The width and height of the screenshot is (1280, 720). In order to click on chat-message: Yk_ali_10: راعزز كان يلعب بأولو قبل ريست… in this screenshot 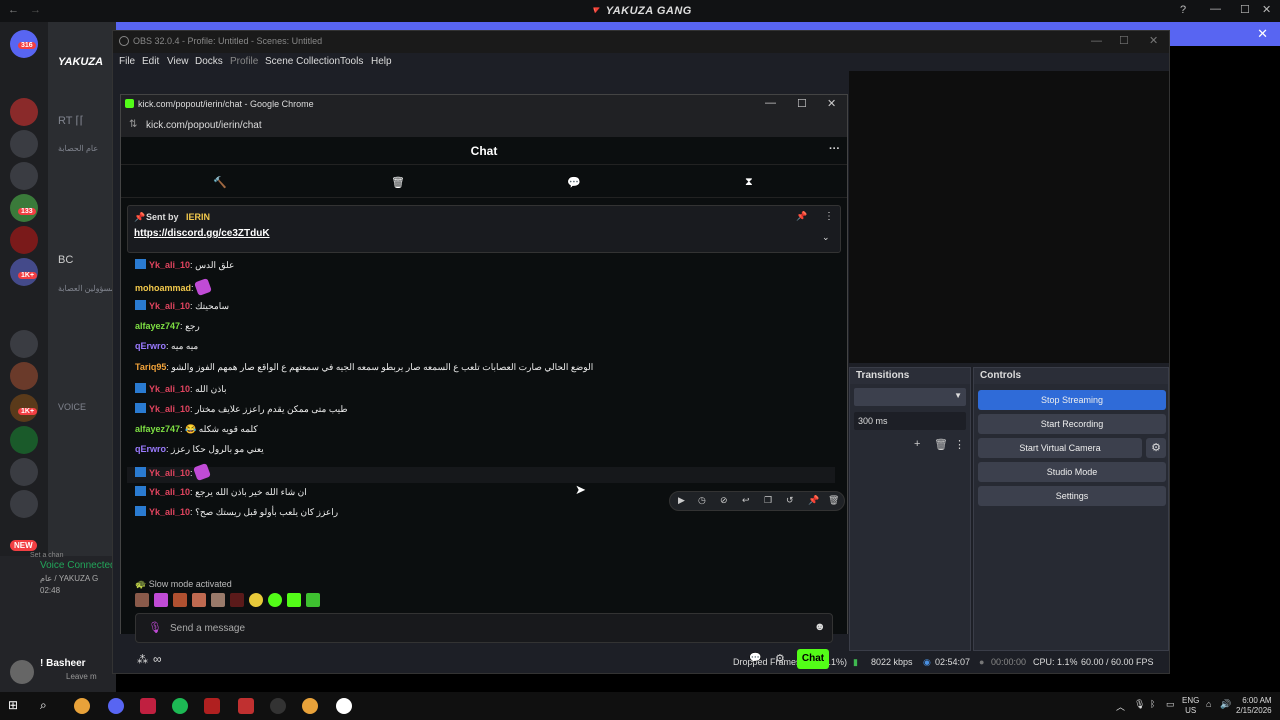, I will do `click(236, 512)`.